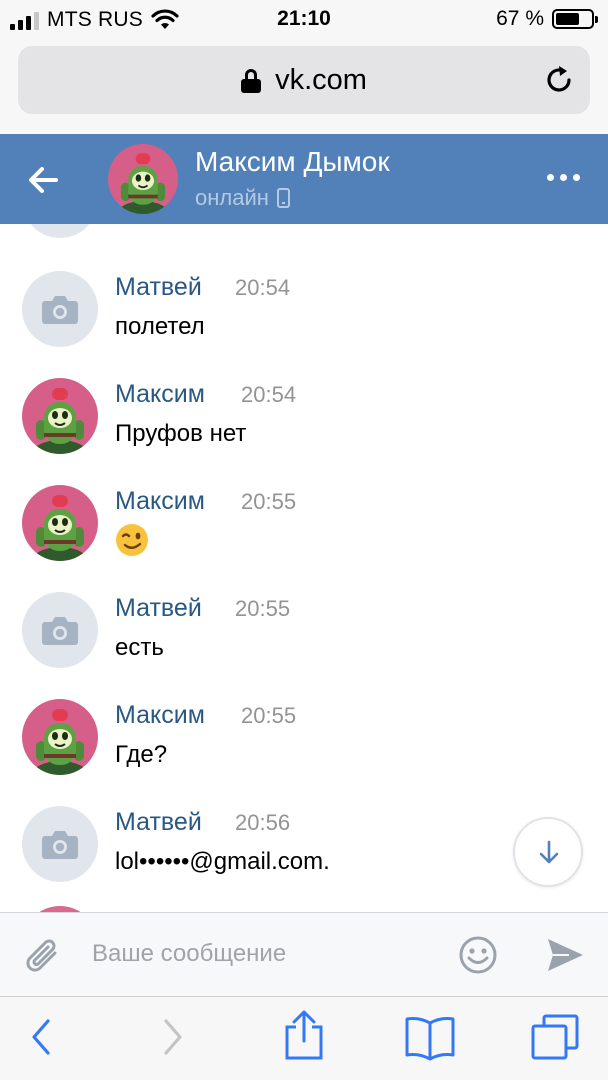  I want to click on mobile-phone-icon, so click(283, 198).